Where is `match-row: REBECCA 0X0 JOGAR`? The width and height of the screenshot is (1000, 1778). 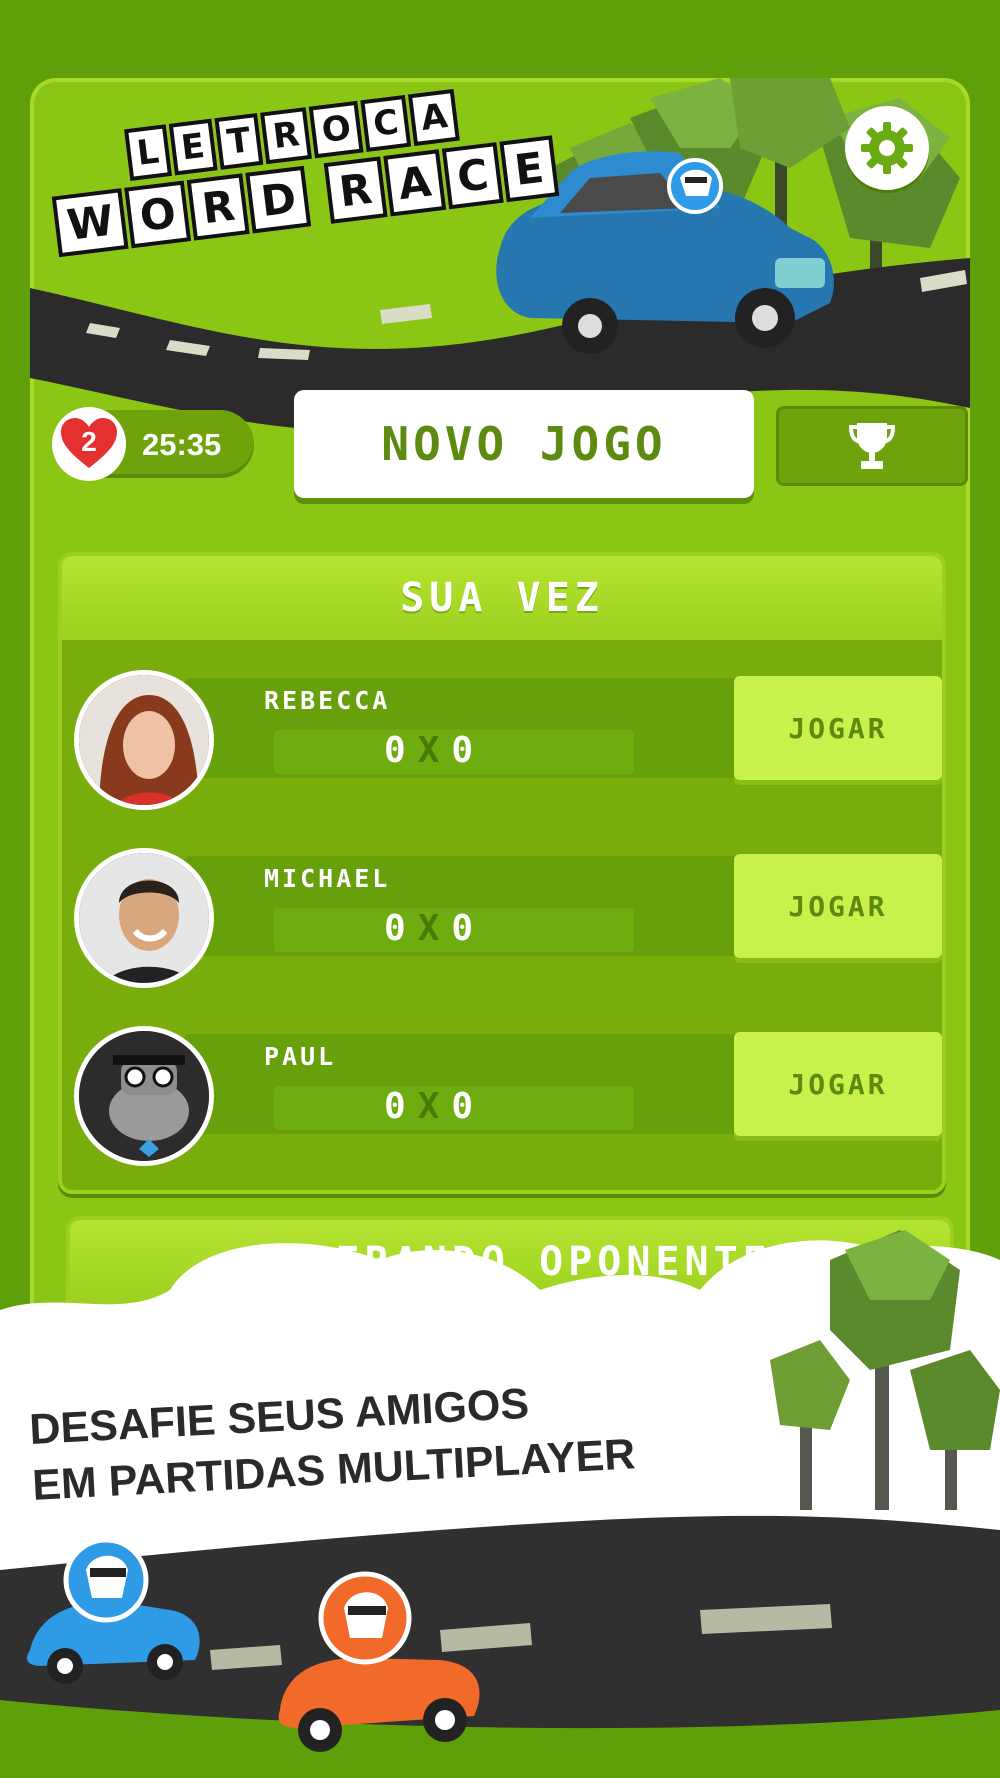
match-row: REBECCA 0X0 JOGAR is located at coordinates (508, 745).